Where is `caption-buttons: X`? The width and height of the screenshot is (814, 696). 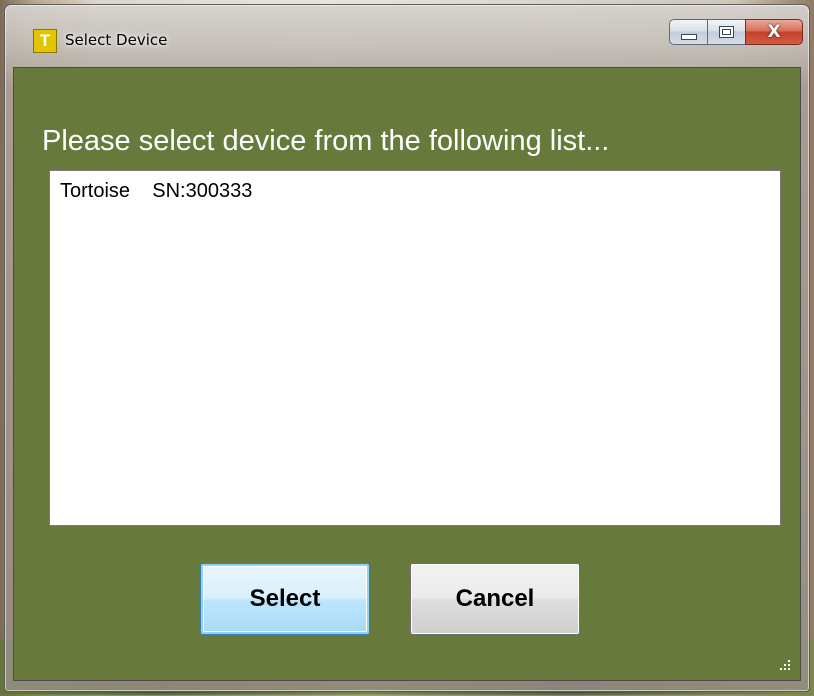
caption-buttons: X is located at coordinates (736, 32).